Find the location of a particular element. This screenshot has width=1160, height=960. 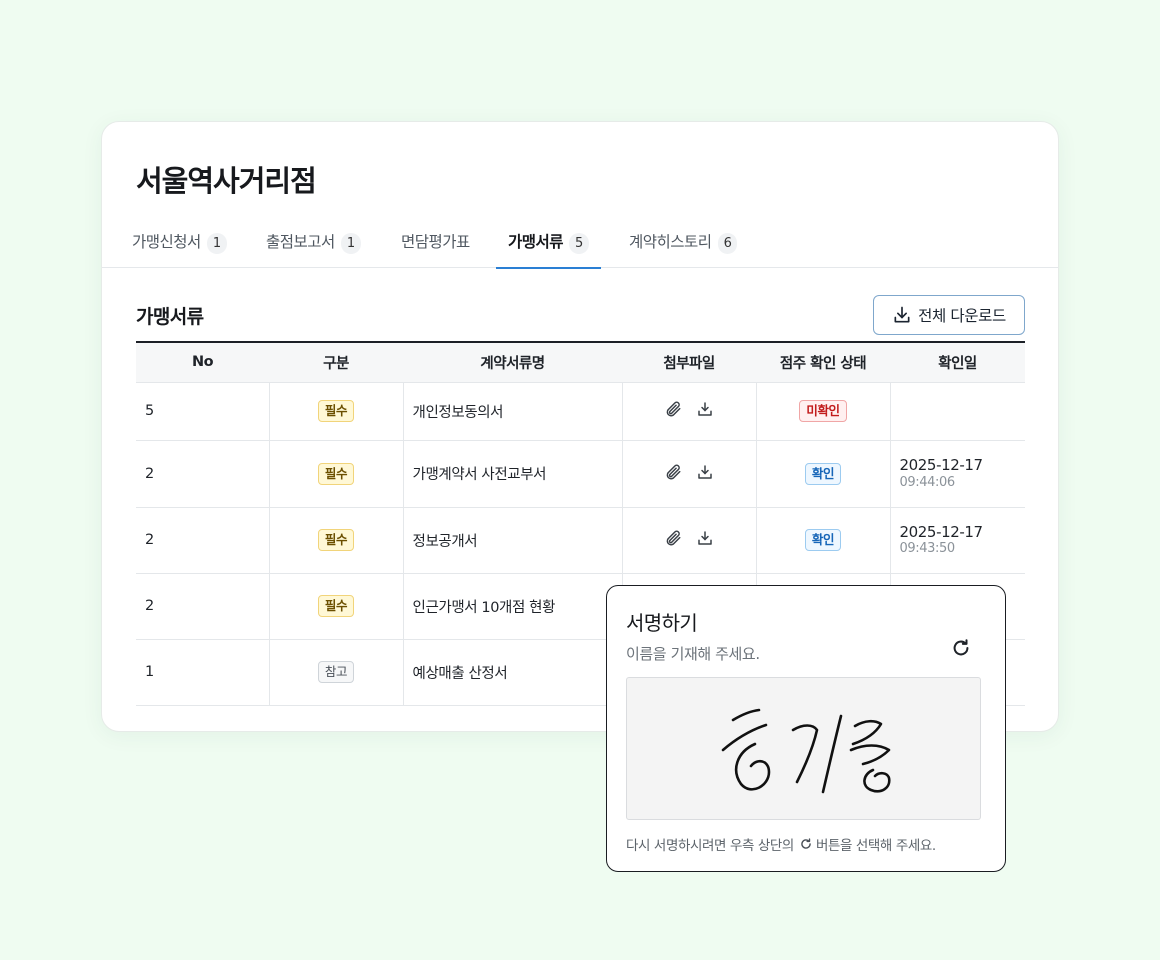

header-type: 구분 is located at coordinates (336, 362).